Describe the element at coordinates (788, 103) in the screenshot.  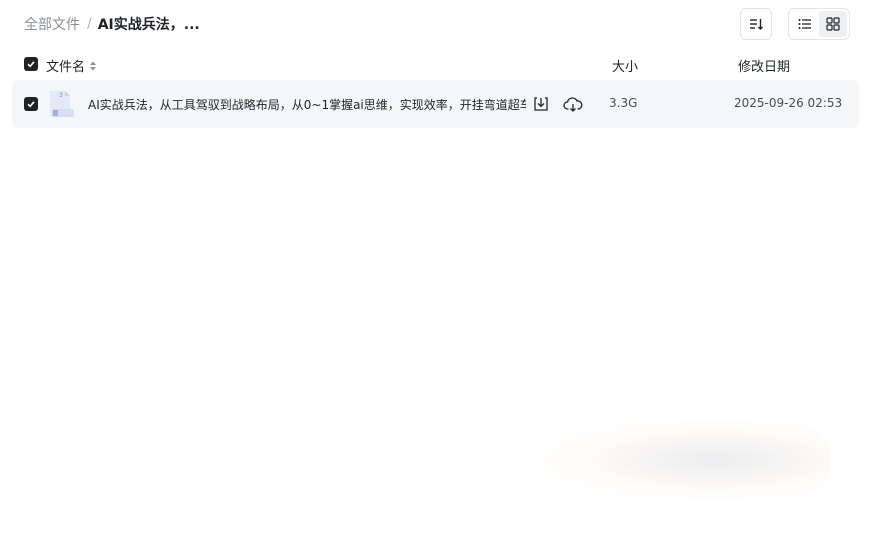
I see `file-date: 2025-09-26 02:53` at that location.